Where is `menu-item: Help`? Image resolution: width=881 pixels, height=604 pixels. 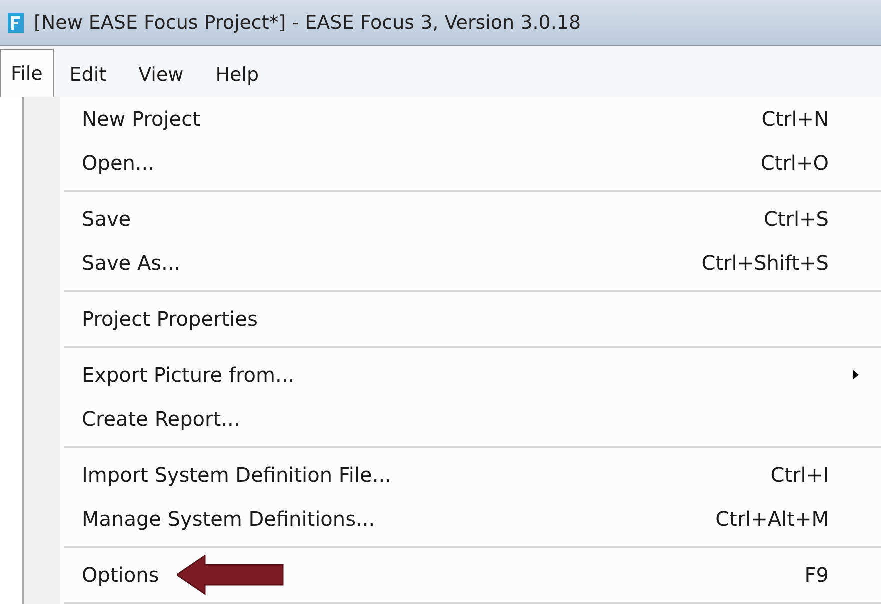 menu-item: Help is located at coordinates (238, 75).